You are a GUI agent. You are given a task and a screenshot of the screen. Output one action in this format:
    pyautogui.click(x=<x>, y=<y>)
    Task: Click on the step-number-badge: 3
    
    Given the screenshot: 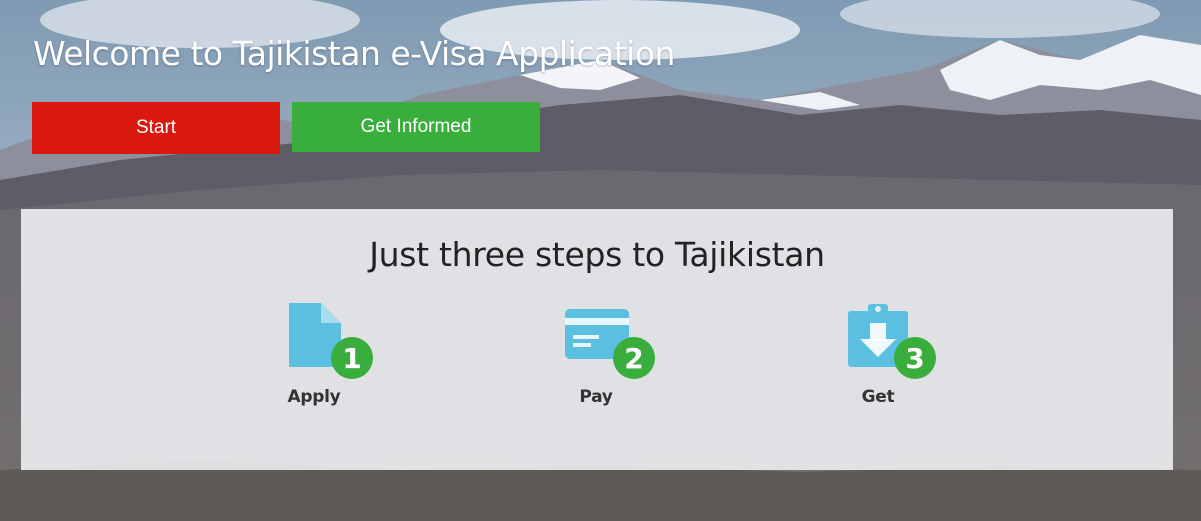 What is the action you would take?
    pyautogui.click(x=915, y=358)
    